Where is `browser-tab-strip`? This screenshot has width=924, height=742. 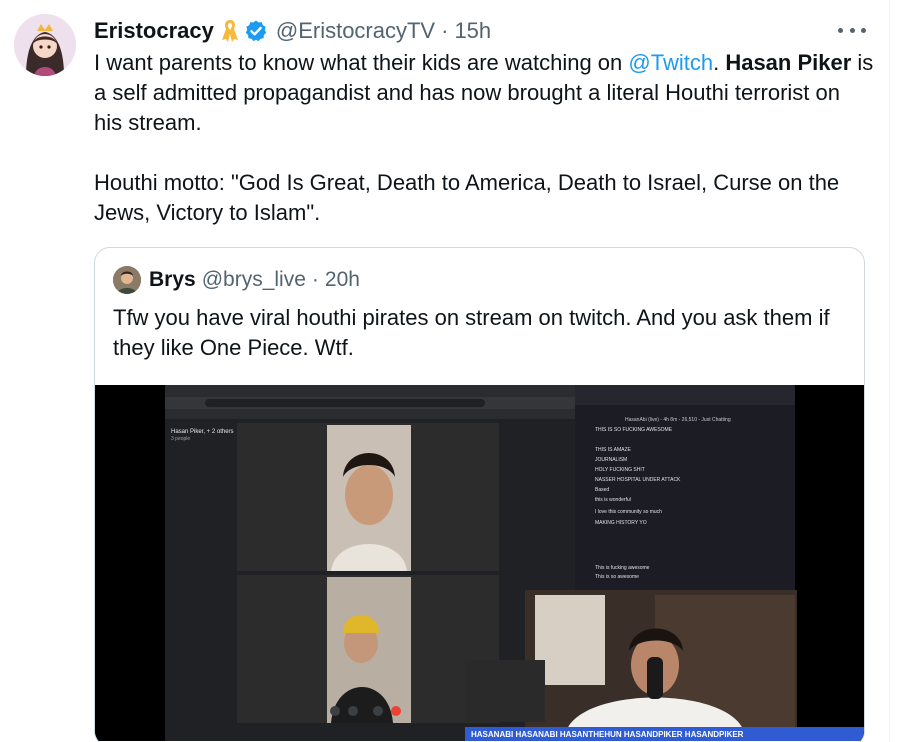
browser-tab-strip is located at coordinates (372, 391).